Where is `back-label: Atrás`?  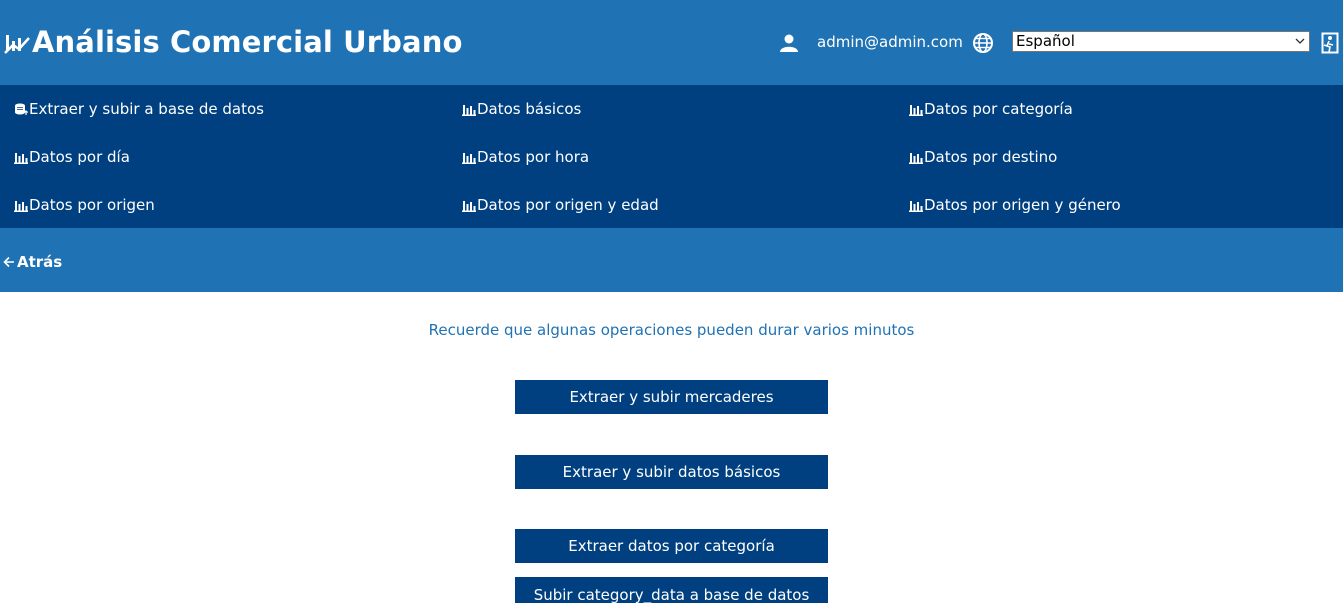
back-label: Atrás is located at coordinates (40, 262).